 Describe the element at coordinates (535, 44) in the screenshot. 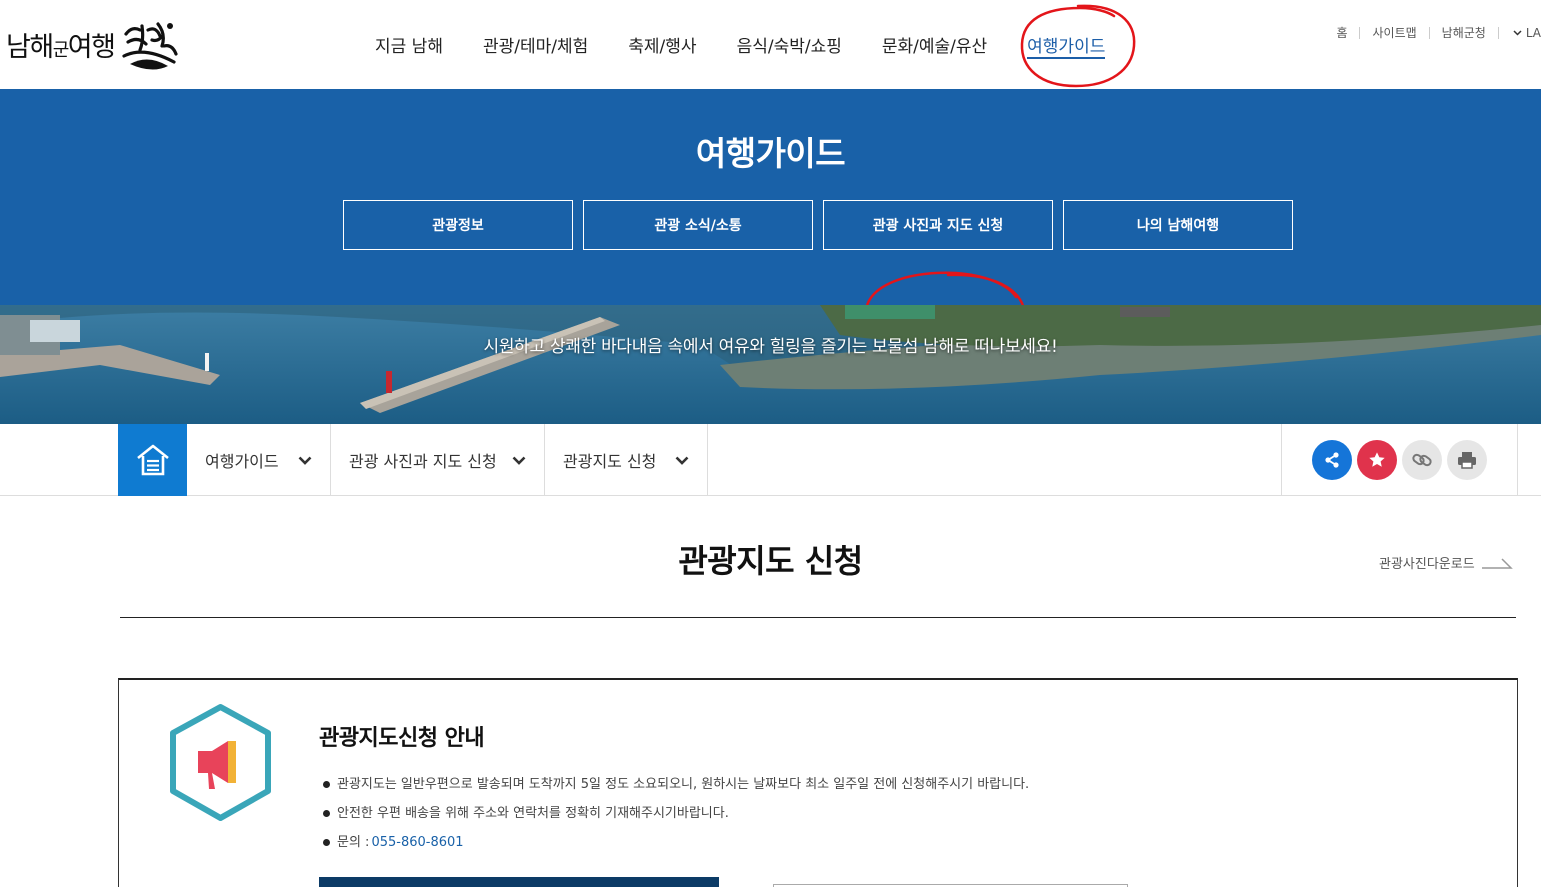

I see `nav-item-tour-theme: 관광/테마/체험` at that location.